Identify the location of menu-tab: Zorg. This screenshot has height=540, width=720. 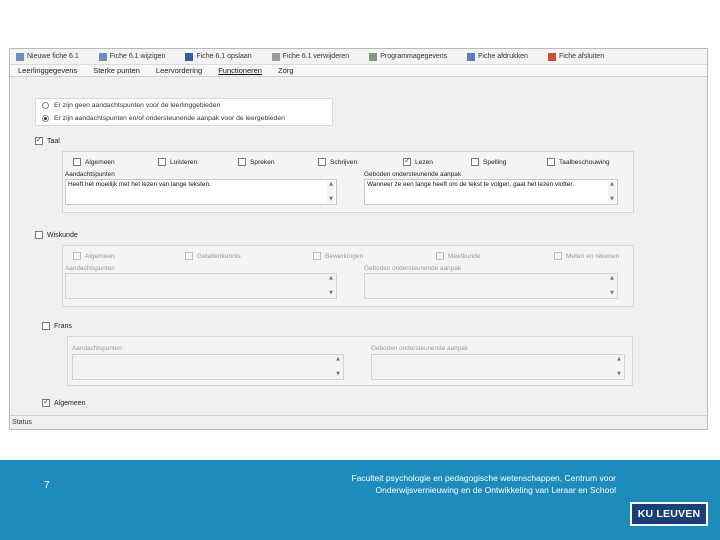
(285, 70).